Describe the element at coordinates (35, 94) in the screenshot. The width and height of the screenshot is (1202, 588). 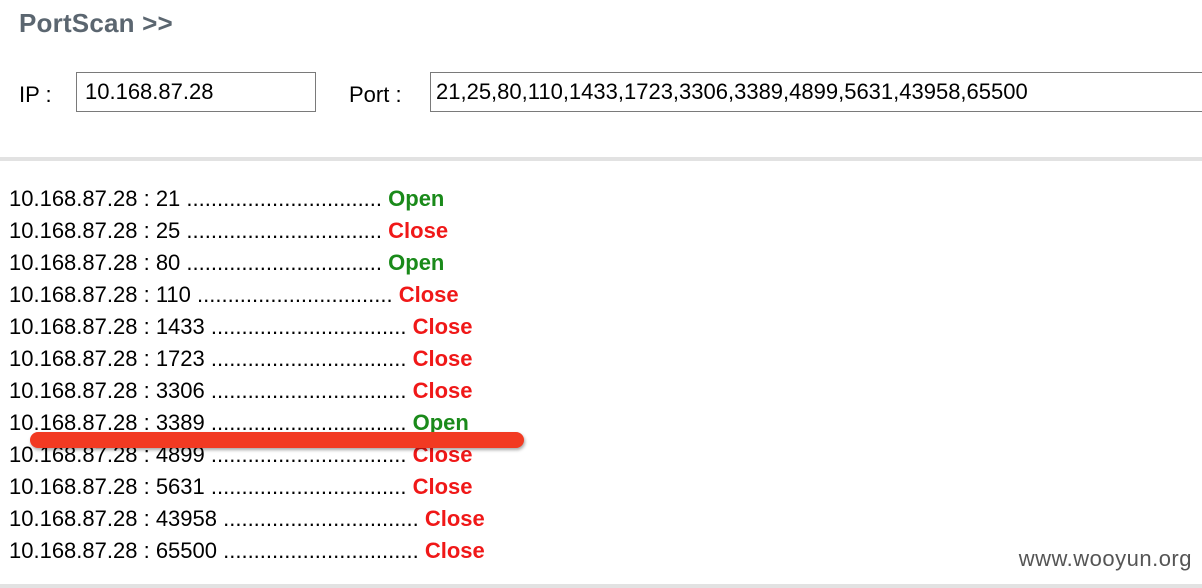
I see `ip-label: IP :` at that location.